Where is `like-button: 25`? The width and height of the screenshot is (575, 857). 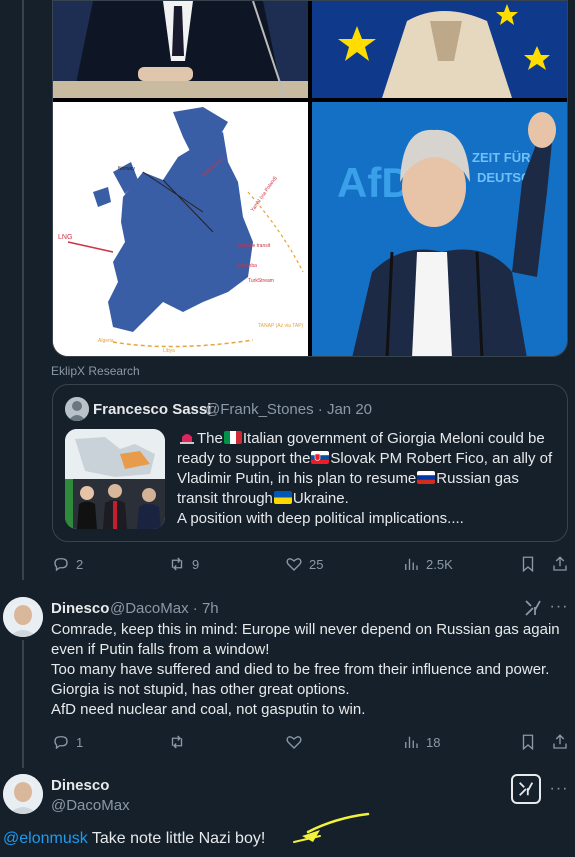
like-button: 25 is located at coordinates (304, 564).